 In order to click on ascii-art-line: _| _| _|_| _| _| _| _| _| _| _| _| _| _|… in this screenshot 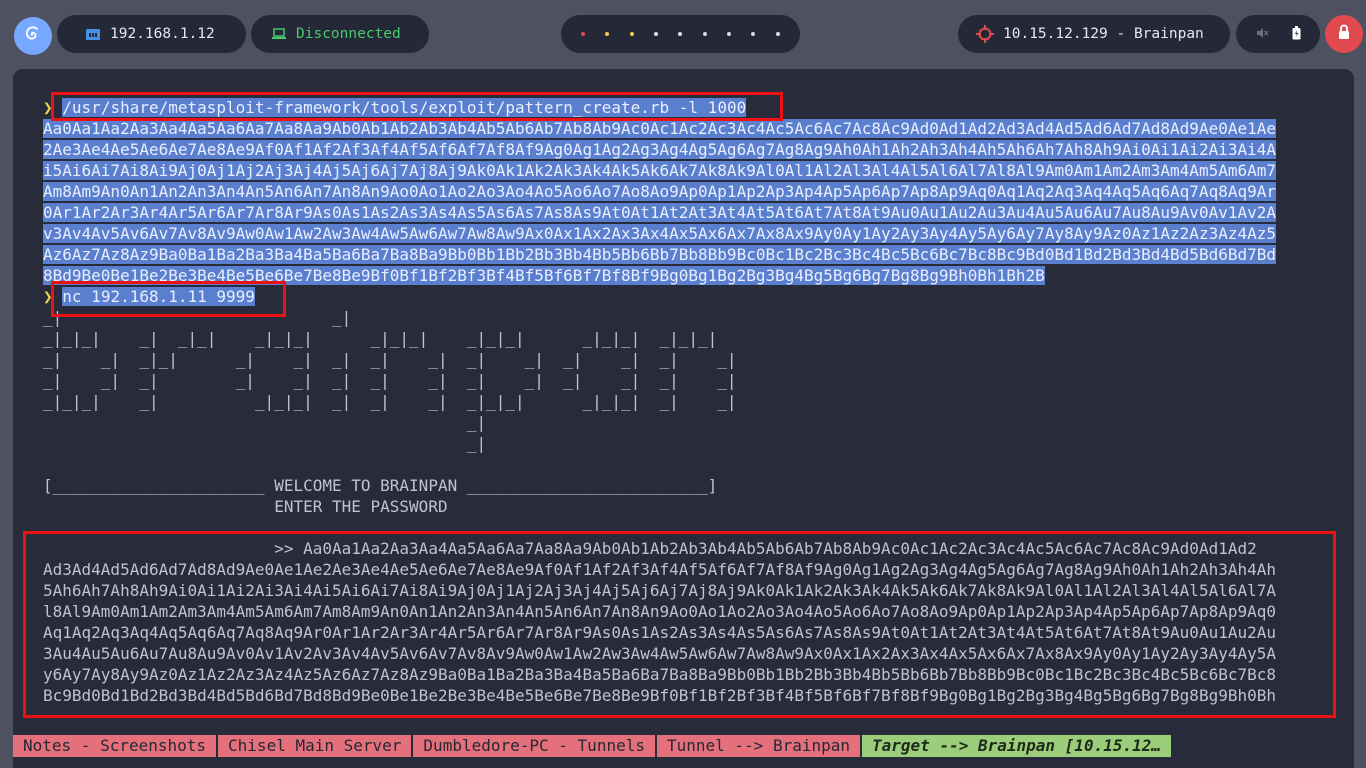, I will do `click(390, 359)`.